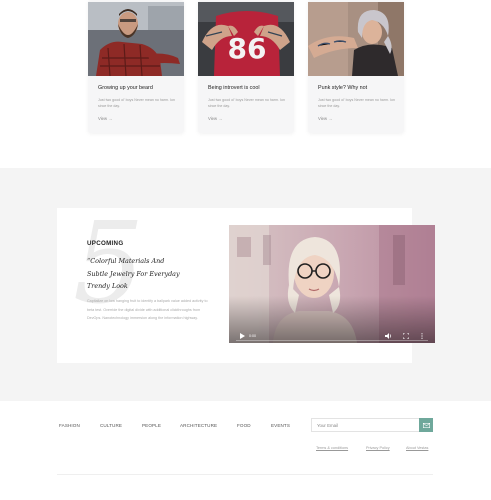  Describe the element at coordinates (332, 448) in the screenshot. I see `terms-link: Terms & conditions` at that location.